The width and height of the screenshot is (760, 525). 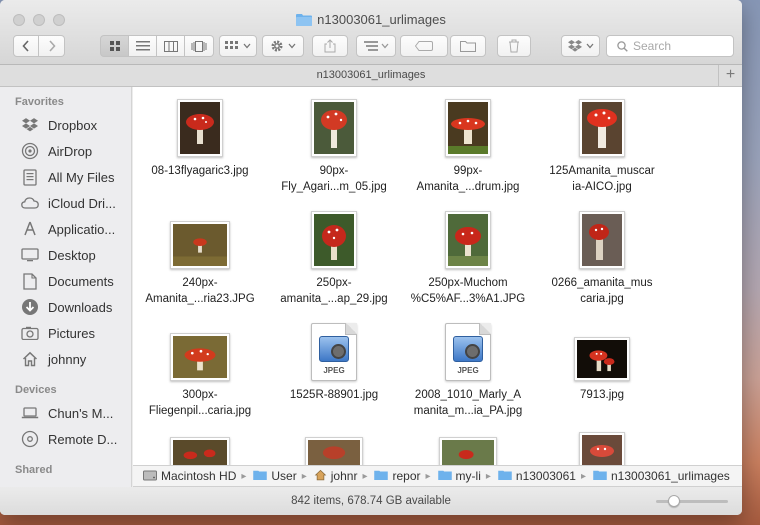 I want to click on tab-bar: n13003061_urlimages +, so click(x=371, y=76).